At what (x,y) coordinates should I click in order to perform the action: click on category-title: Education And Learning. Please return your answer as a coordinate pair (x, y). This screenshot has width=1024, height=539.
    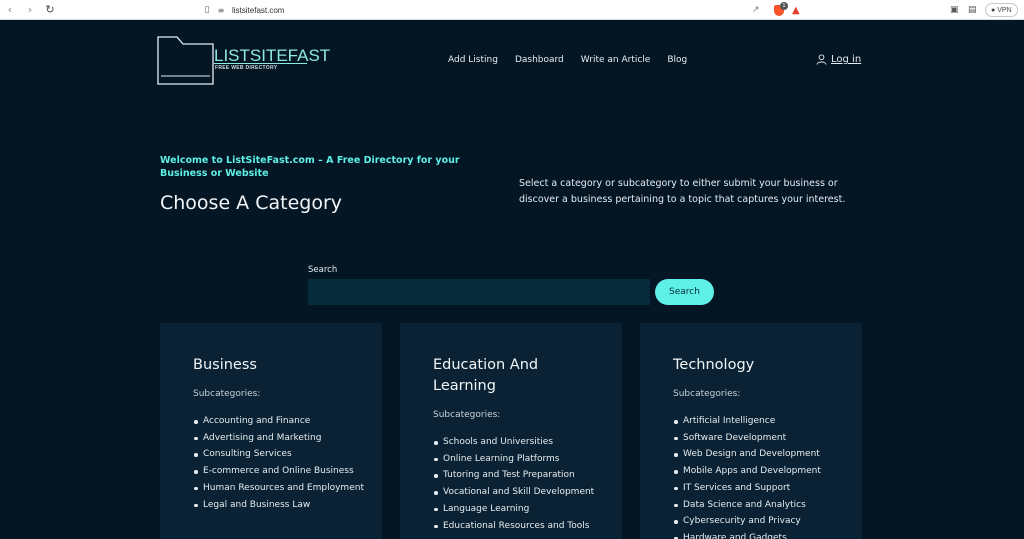
    Looking at the image, I should click on (513, 375).